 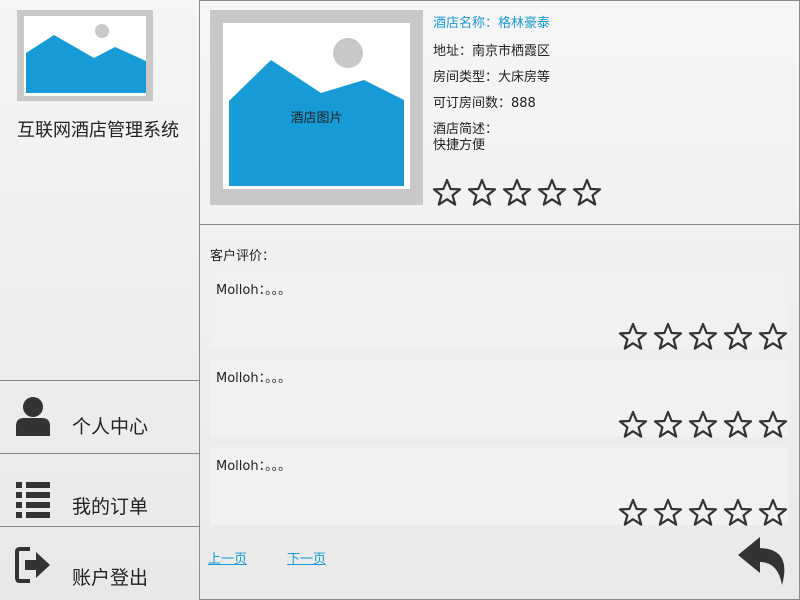 I want to click on hotel-room-type: 房间类型：大床房等, so click(x=492, y=77).